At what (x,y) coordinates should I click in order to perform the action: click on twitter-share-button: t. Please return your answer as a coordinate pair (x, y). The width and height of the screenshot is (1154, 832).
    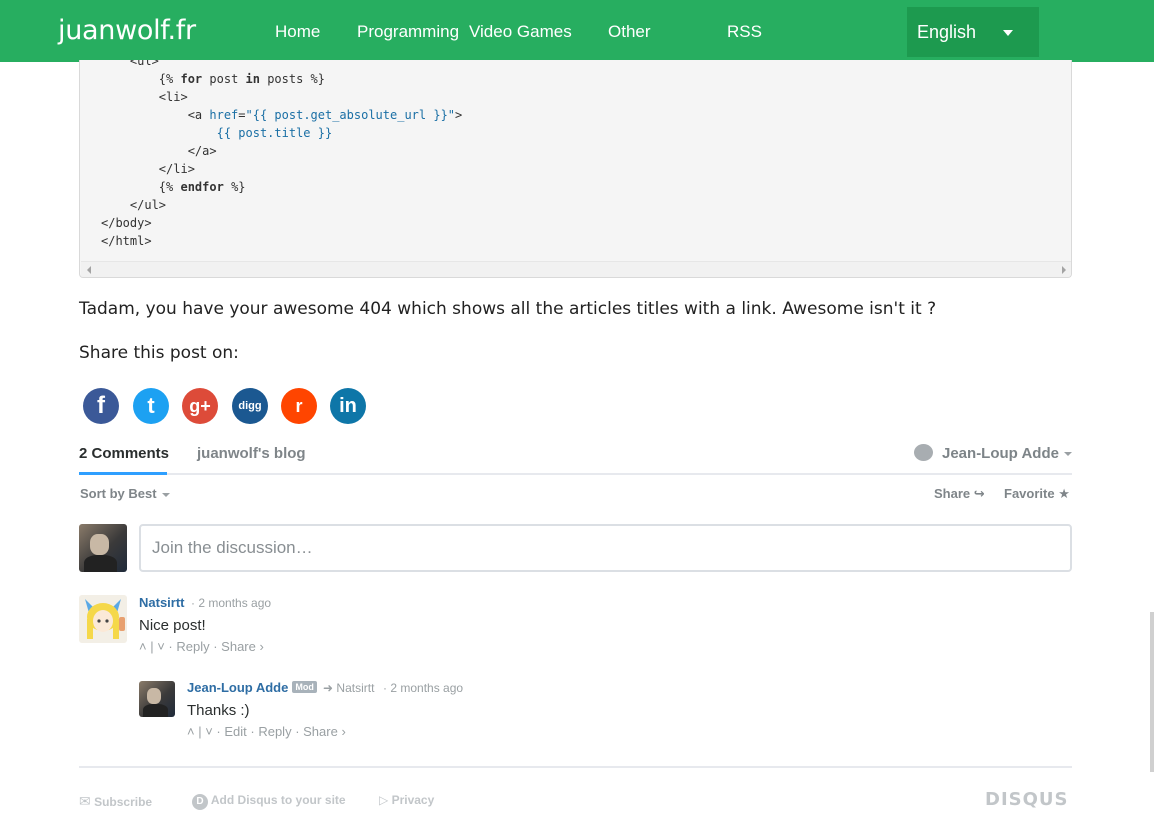
    Looking at the image, I should click on (151, 406).